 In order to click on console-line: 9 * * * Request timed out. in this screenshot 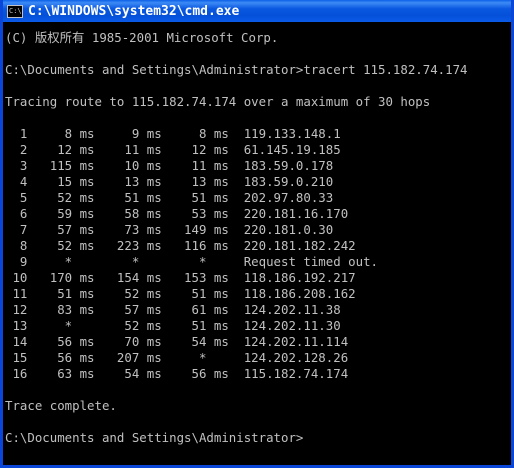, I will do `click(191, 261)`.